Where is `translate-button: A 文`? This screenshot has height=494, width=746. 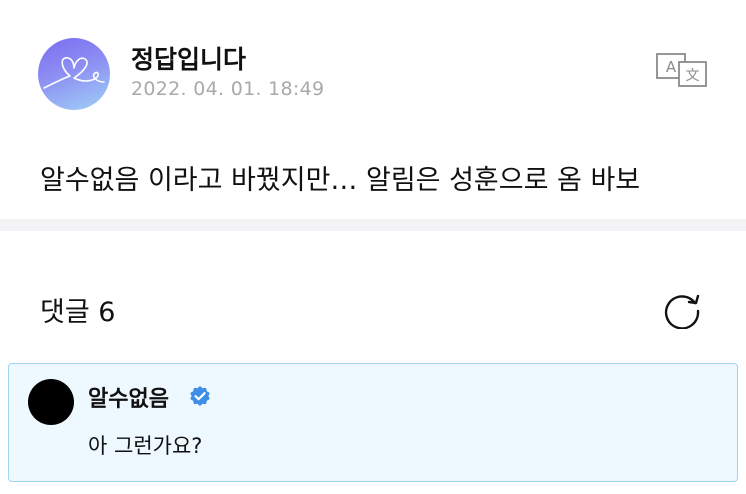
translate-button: A 文 is located at coordinates (682, 70).